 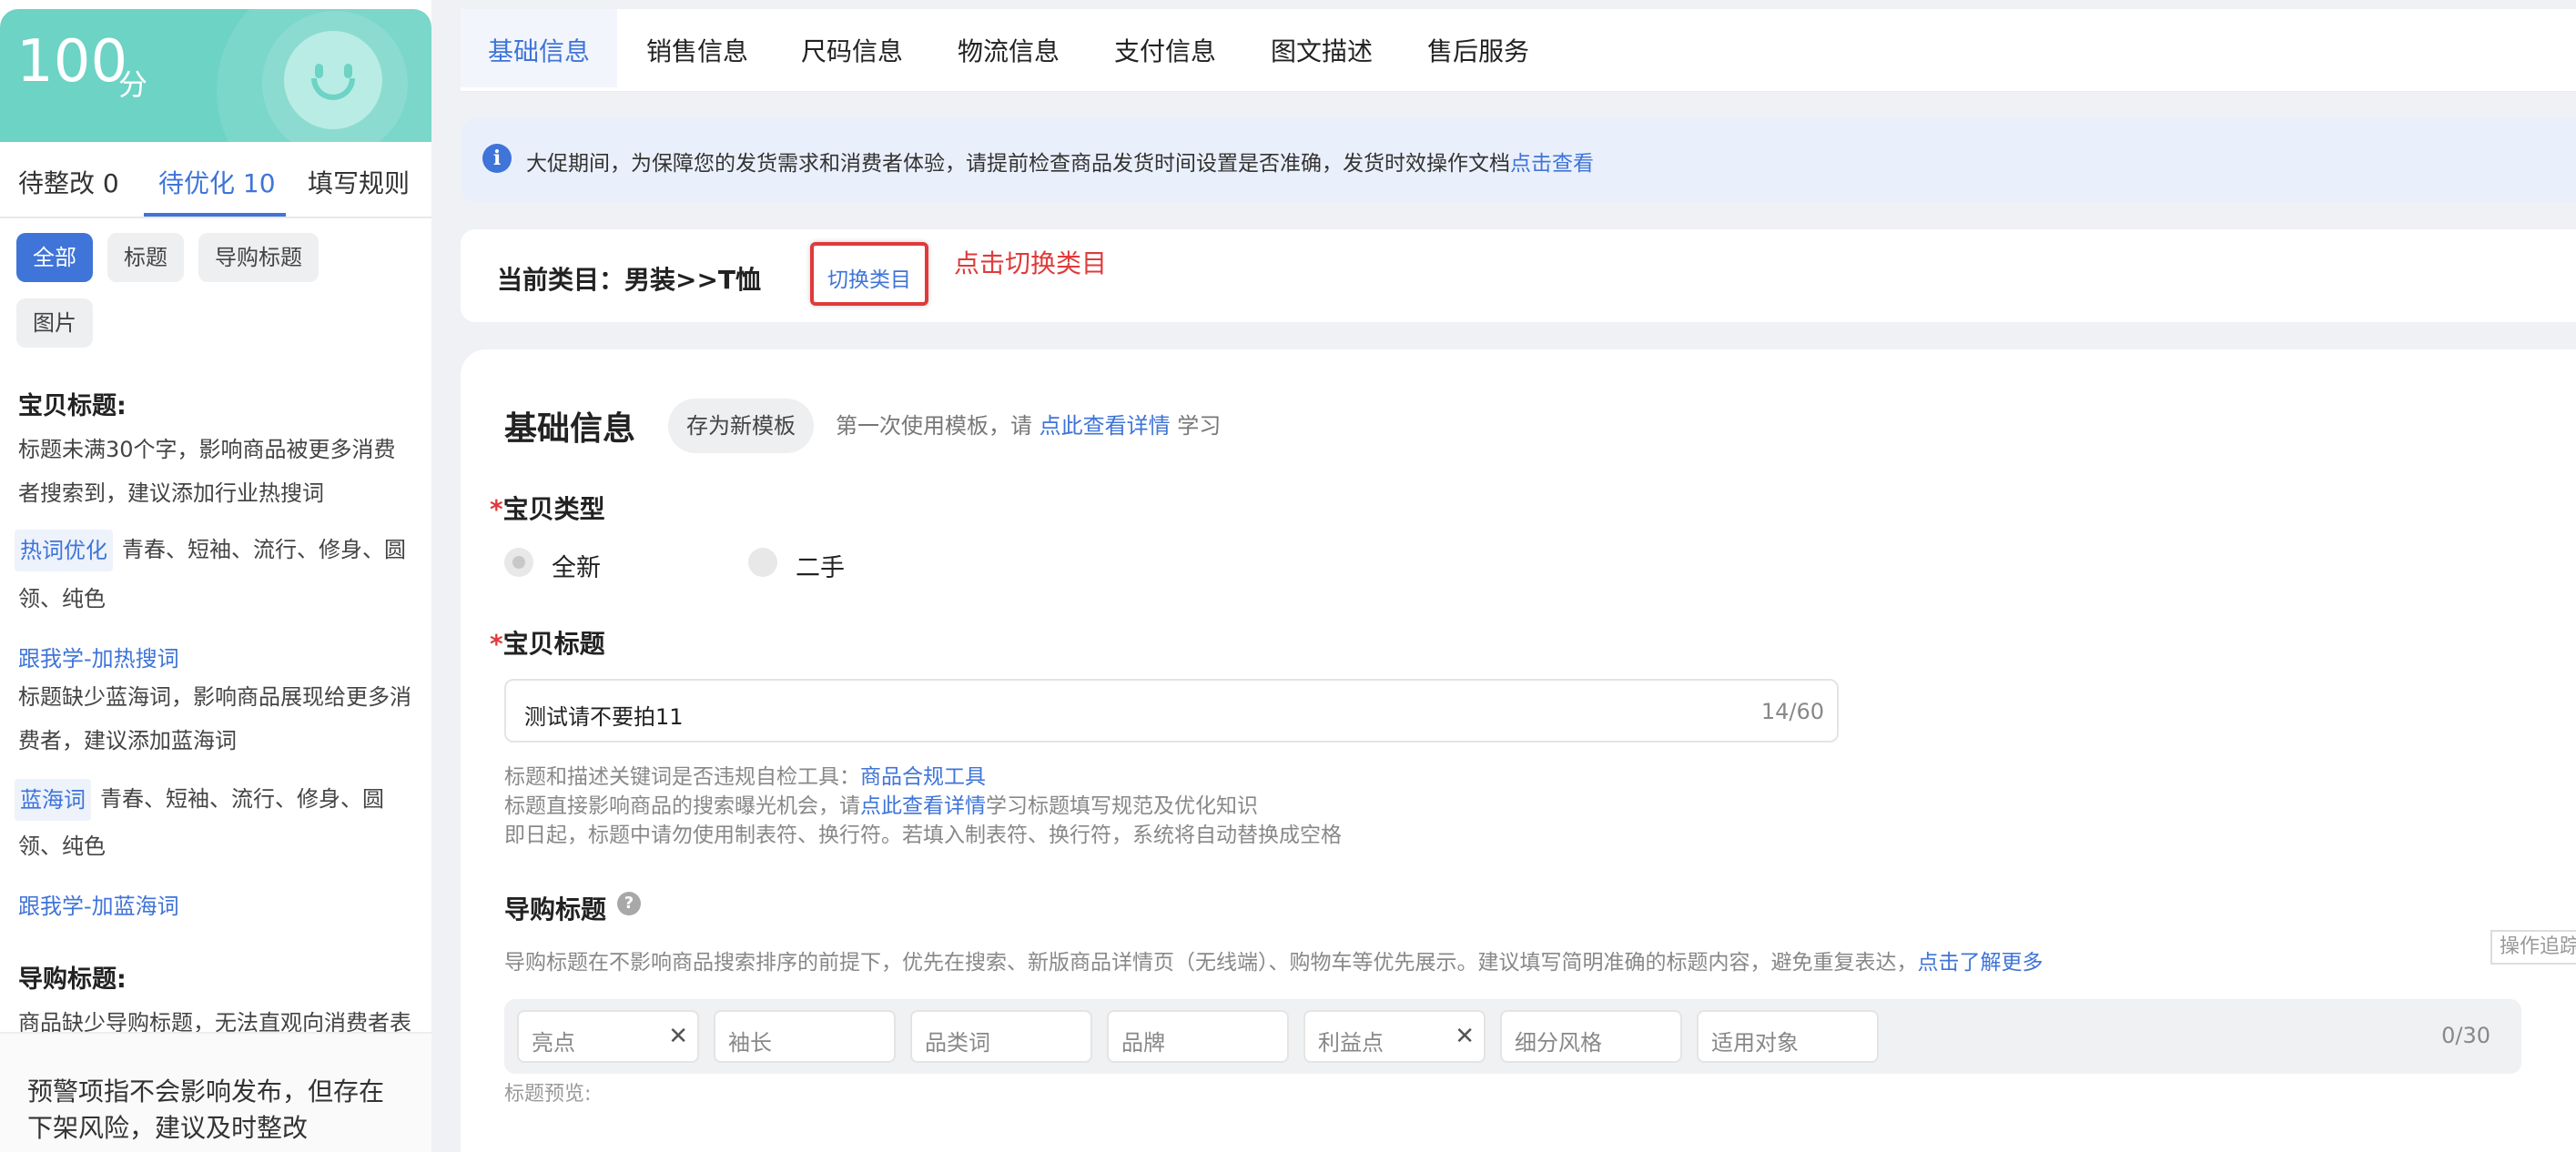 I want to click on blue-ocean-words-list: 青春、短袖、流行、修身、圆, so click(x=242, y=799).